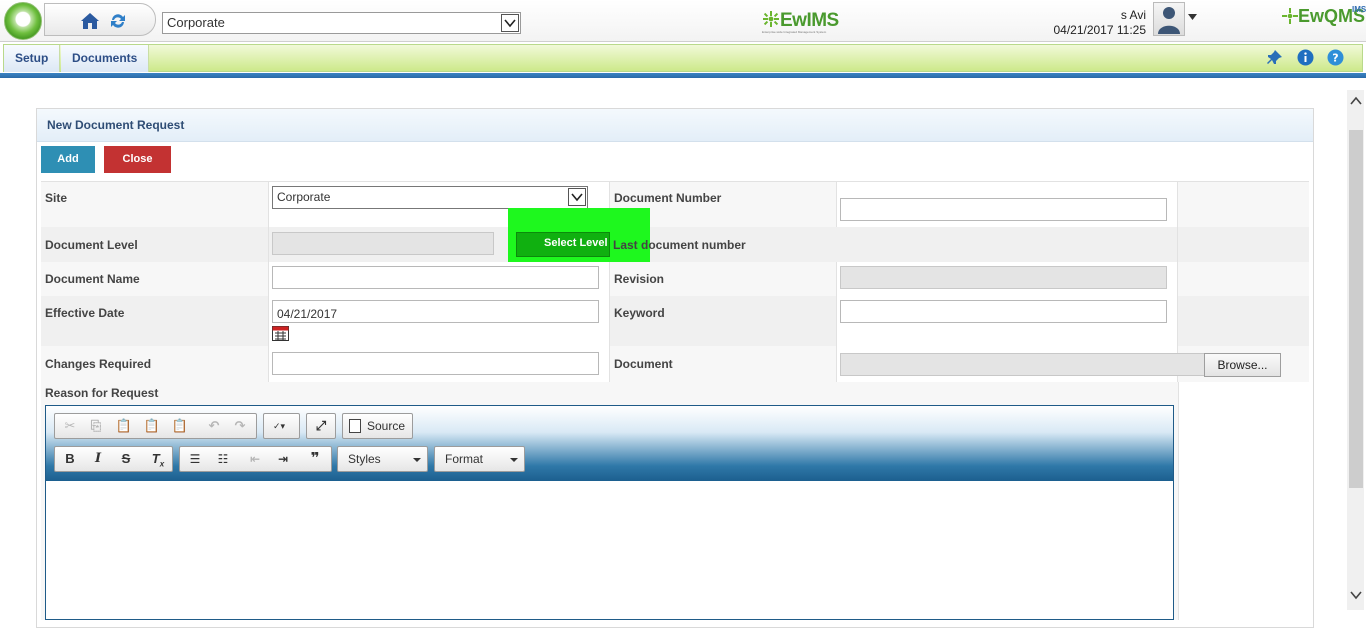  Describe the element at coordinates (1003, 209) in the screenshot. I see `document-number-input` at that location.